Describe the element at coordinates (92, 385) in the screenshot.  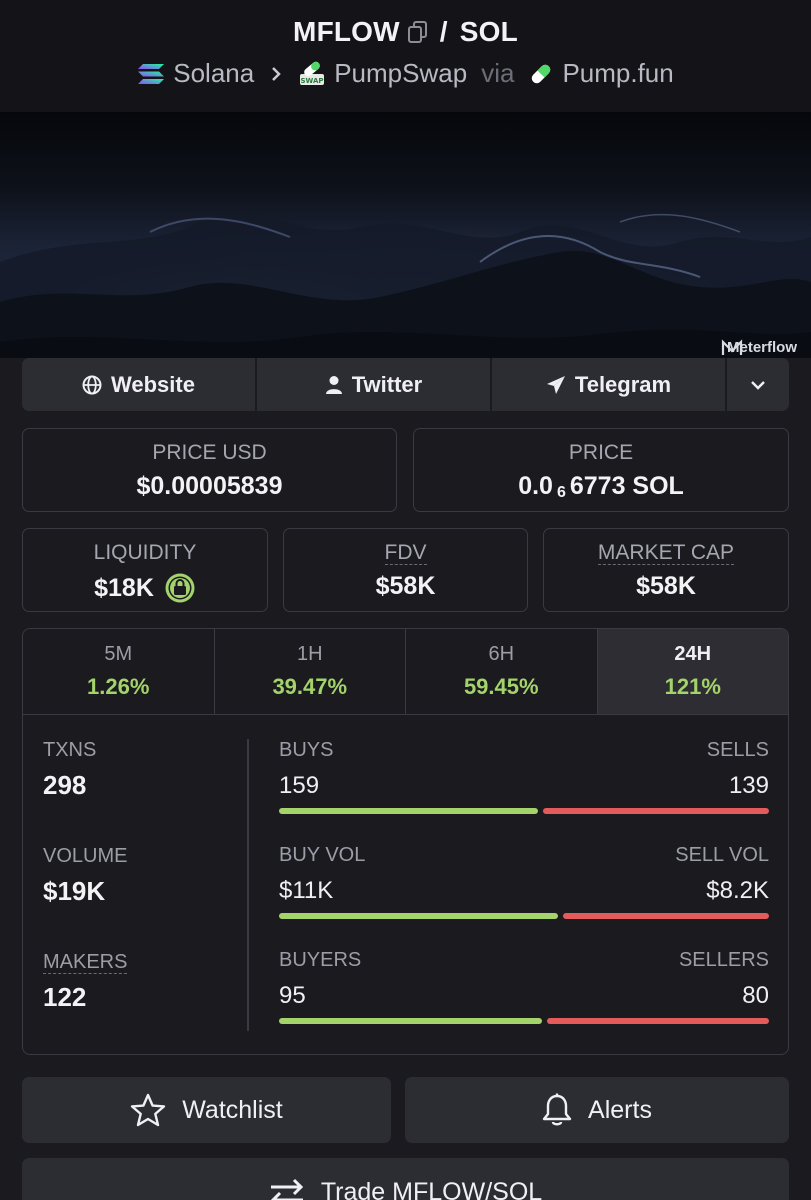
I see `globe-icon` at that location.